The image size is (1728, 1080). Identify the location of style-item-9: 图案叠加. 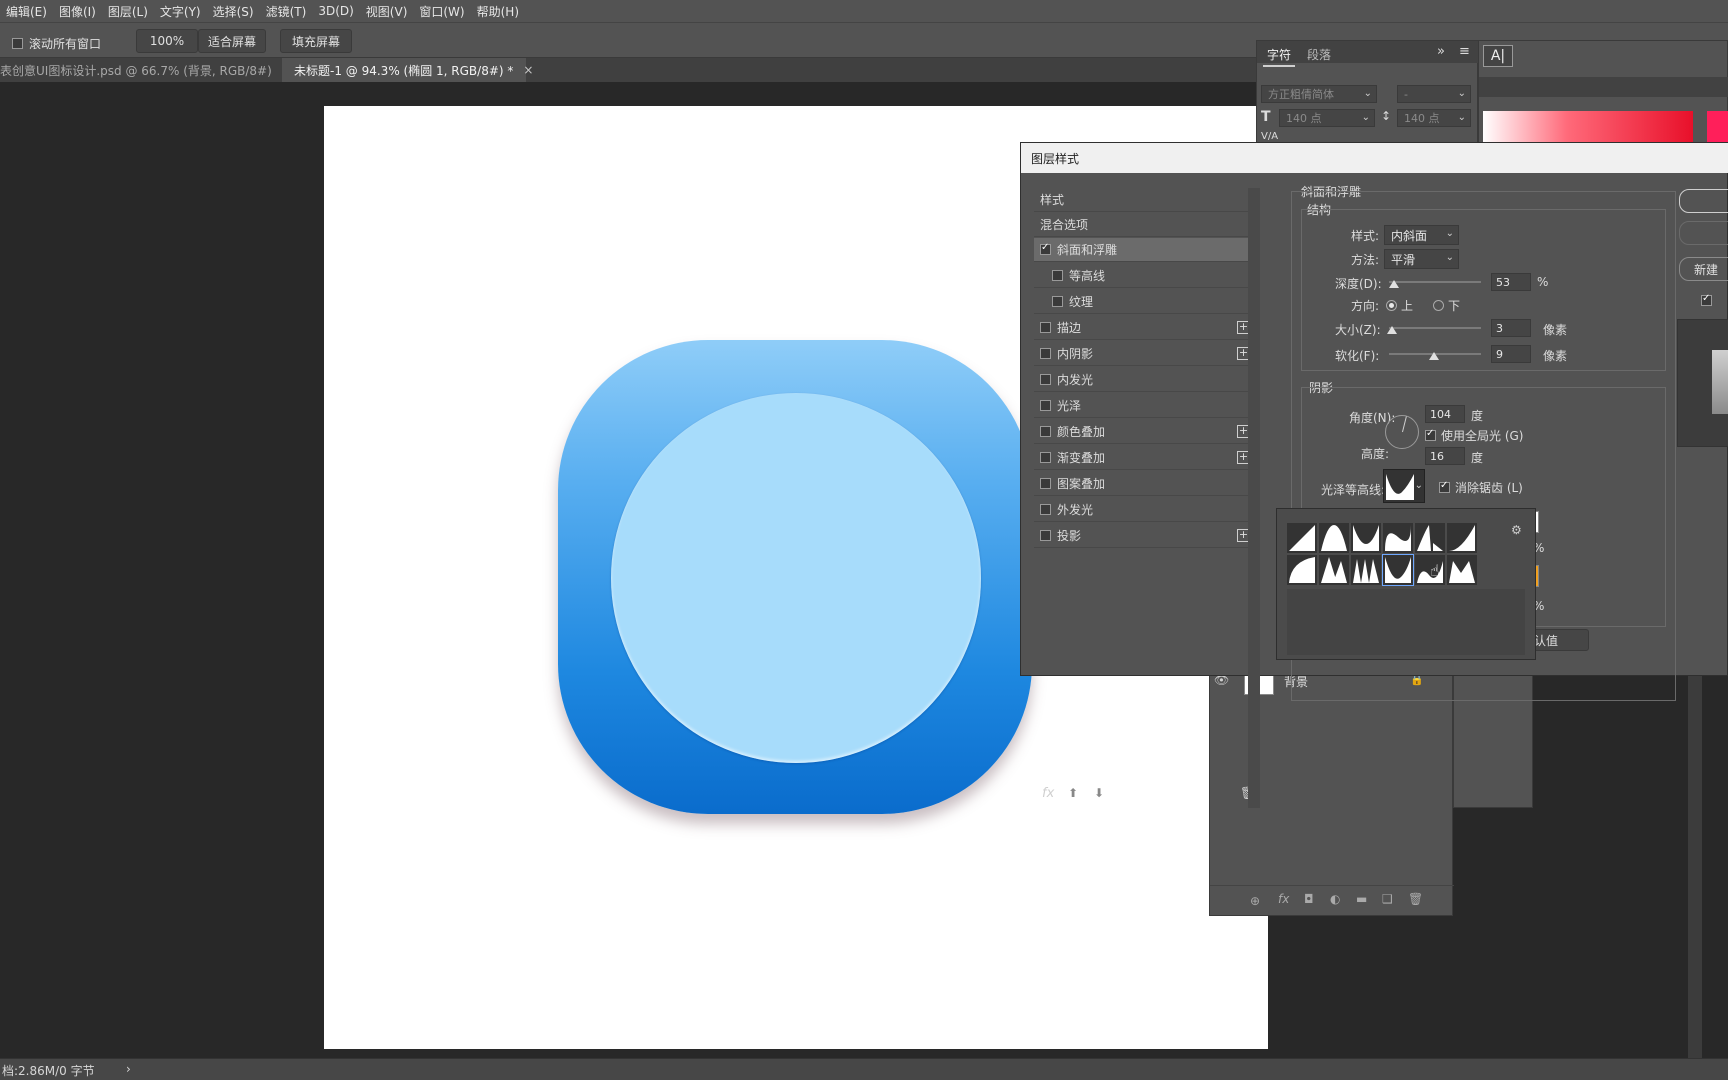
(1144, 484).